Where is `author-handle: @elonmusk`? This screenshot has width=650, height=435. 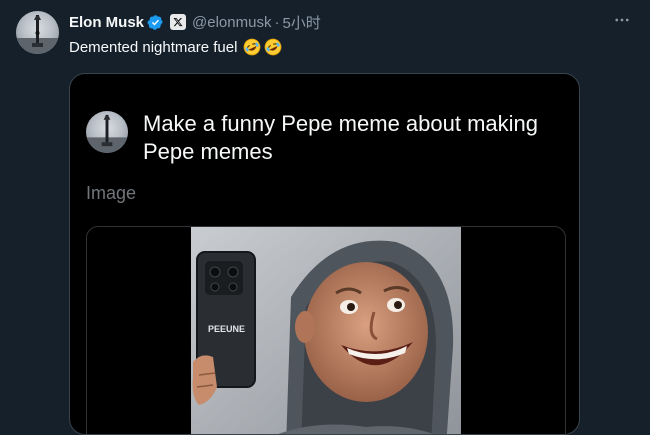 author-handle: @elonmusk is located at coordinates (231, 22).